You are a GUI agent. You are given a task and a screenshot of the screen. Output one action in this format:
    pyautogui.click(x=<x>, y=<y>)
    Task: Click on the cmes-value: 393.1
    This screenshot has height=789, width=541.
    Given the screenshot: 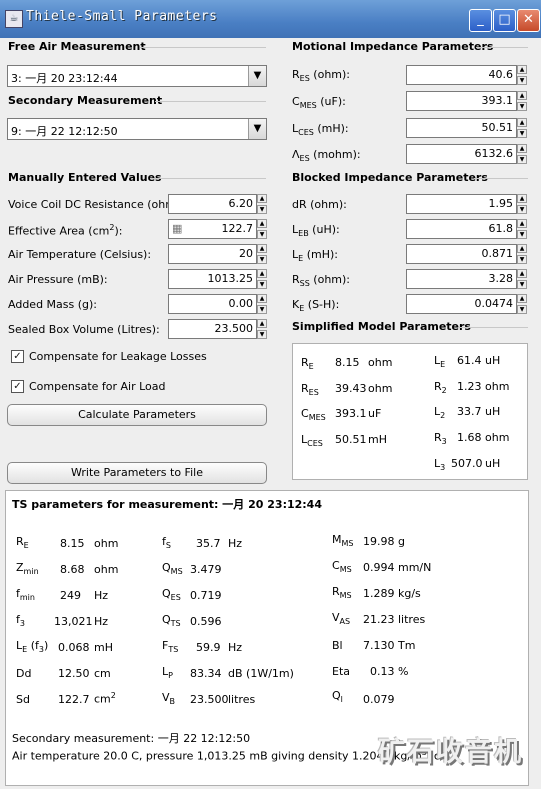 What is the action you would take?
    pyautogui.click(x=461, y=101)
    